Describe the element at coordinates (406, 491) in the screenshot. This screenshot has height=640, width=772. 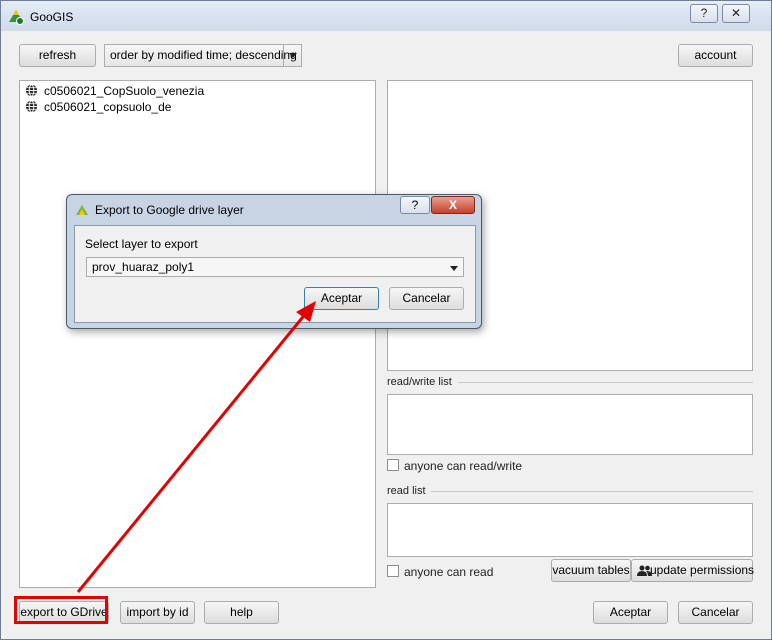
I see `read-list-label: read list` at that location.